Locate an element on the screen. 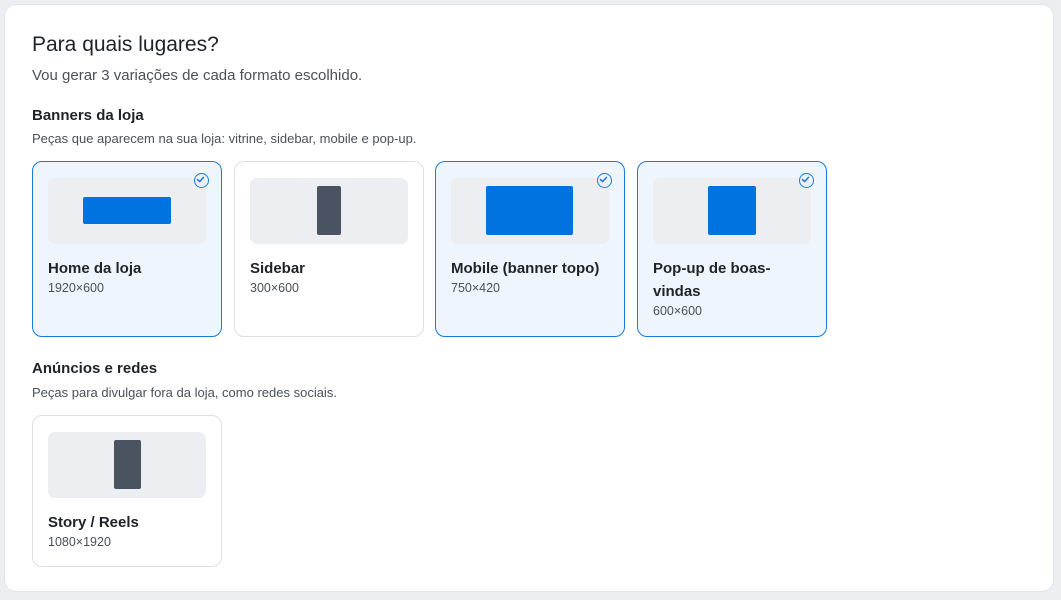  format-card-mobile: Mobile (banner topo) 750×420 is located at coordinates (530, 249).